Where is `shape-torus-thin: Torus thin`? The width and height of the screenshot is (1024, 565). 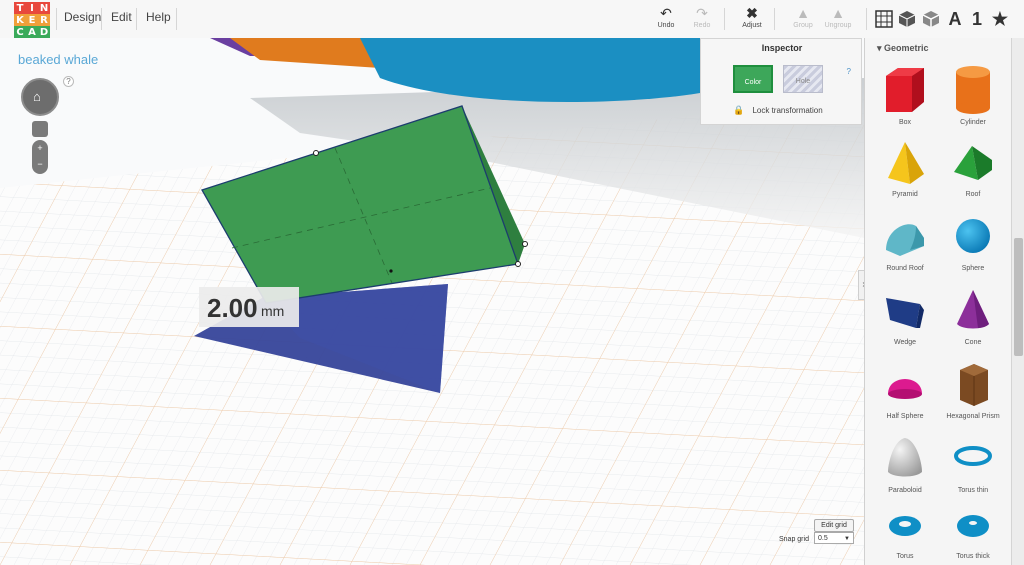
shape-torus-thin: Torus thin is located at coordinates (973, 464).